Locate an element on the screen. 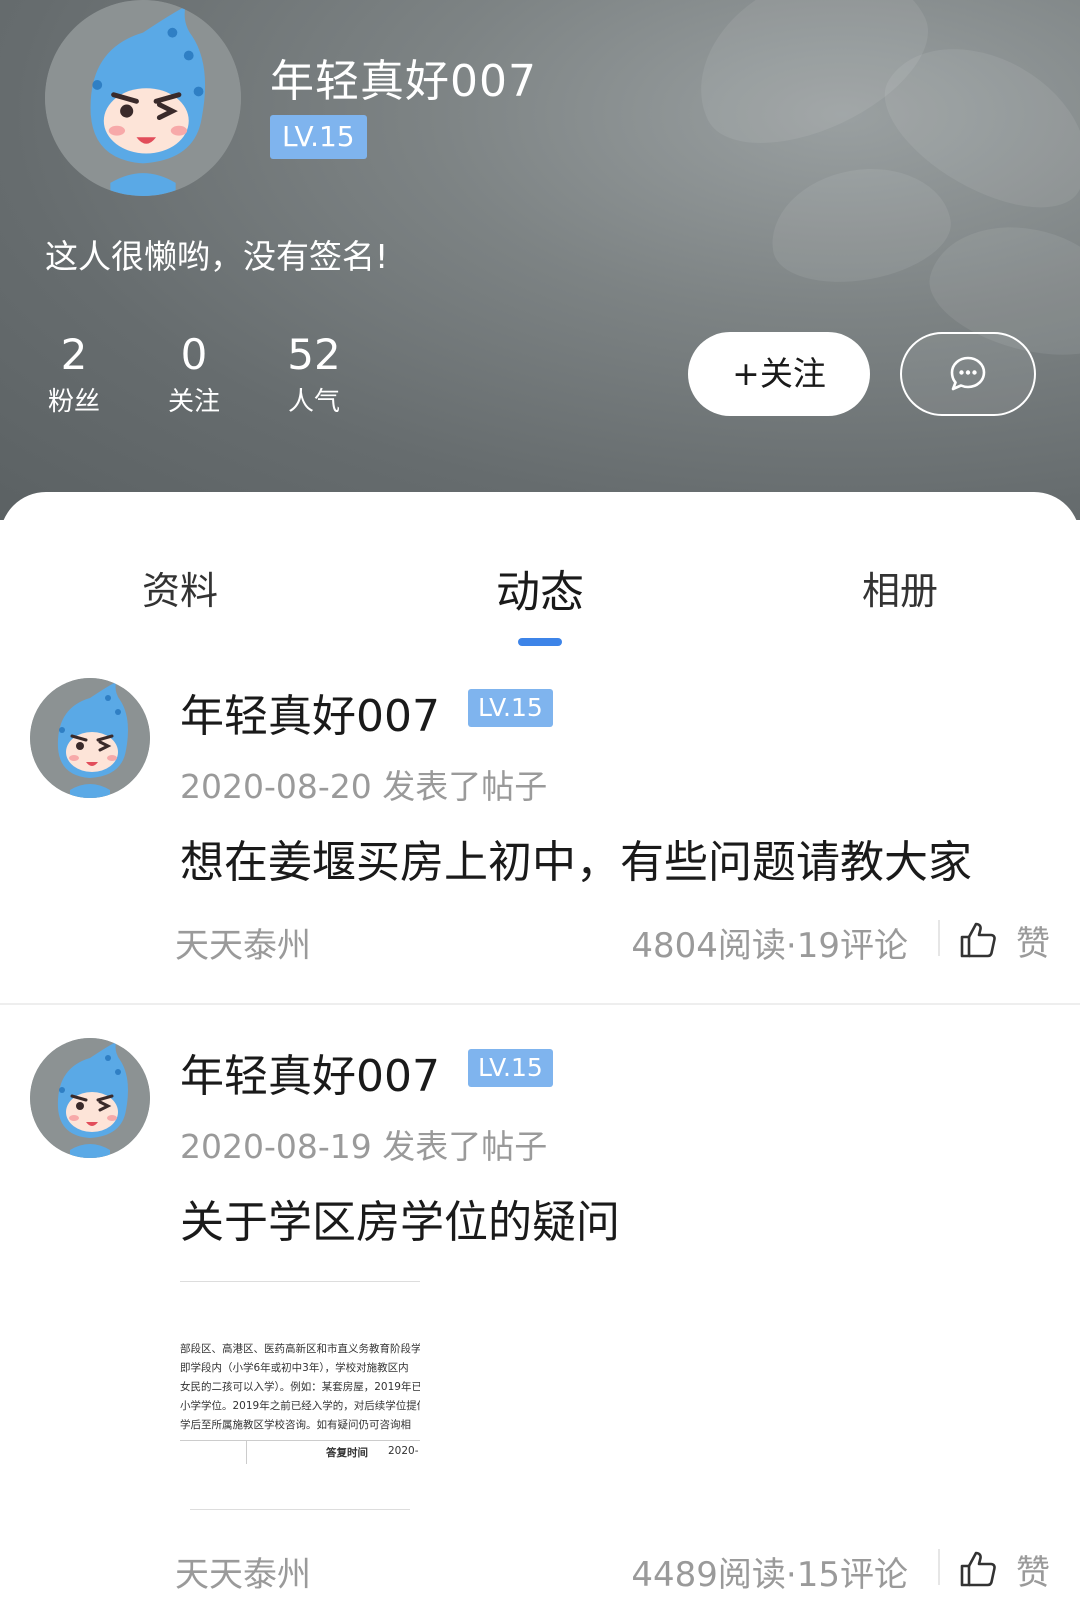  tab-profile-info: 资料 is located at coordinates (180, 587).